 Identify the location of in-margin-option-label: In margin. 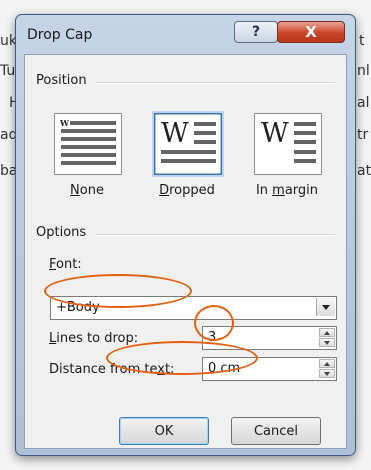
(287, 190).